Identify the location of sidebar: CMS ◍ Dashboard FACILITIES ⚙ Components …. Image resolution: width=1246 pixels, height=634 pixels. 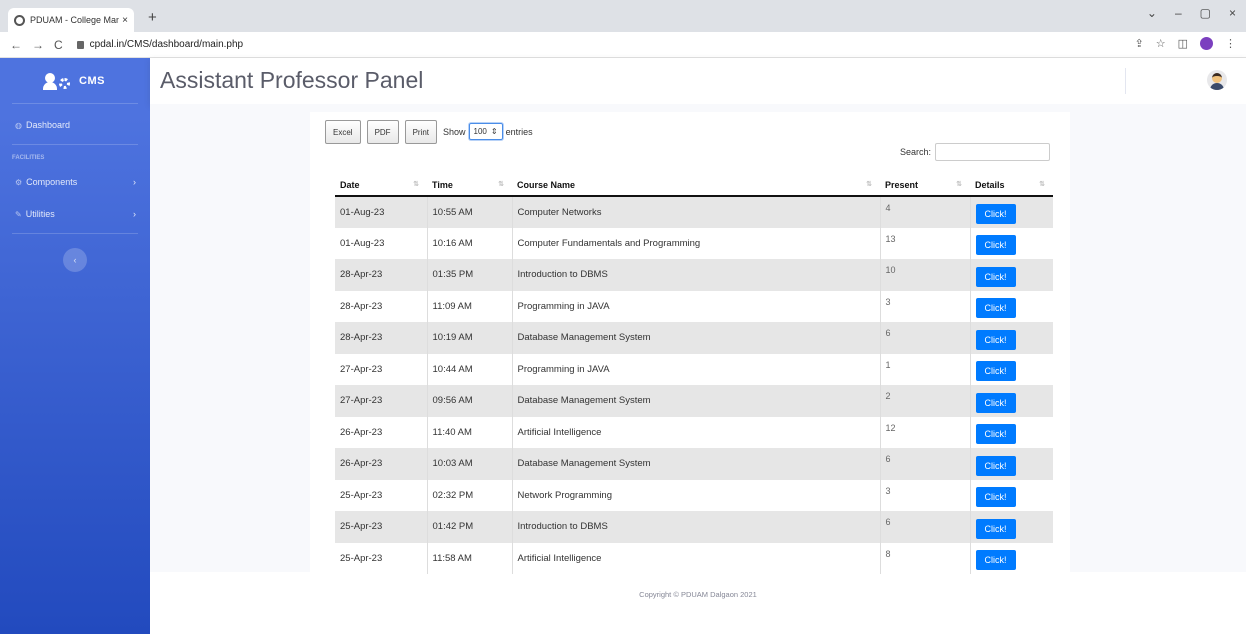
(75, 346).